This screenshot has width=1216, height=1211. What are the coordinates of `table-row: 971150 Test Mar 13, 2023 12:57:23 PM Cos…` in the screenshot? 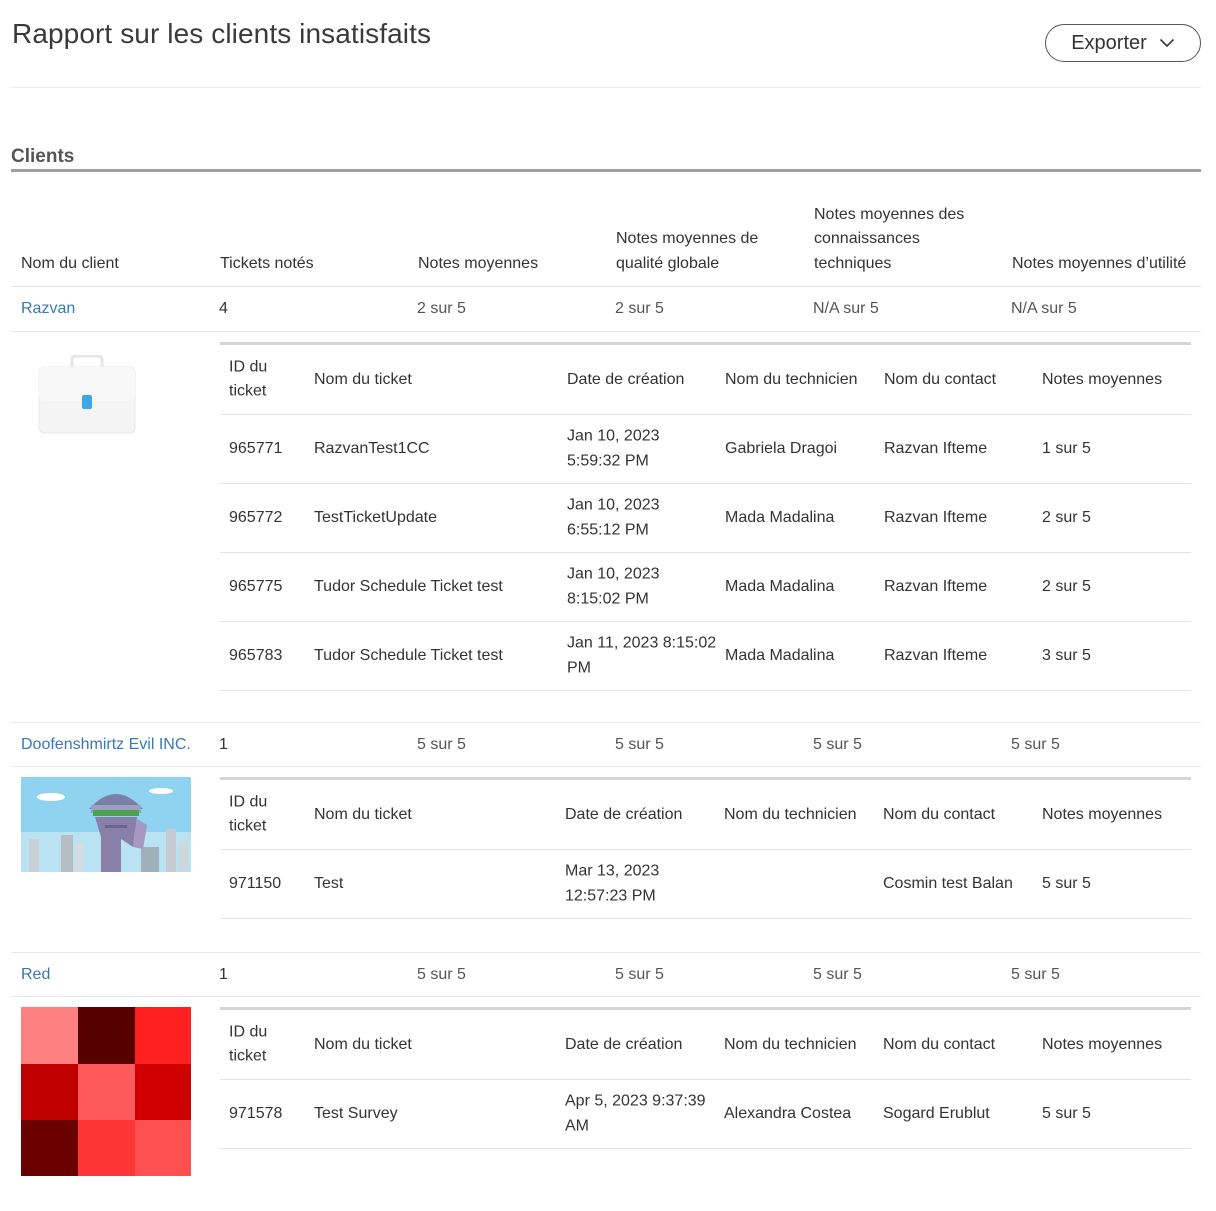 It's located at (705, 884).